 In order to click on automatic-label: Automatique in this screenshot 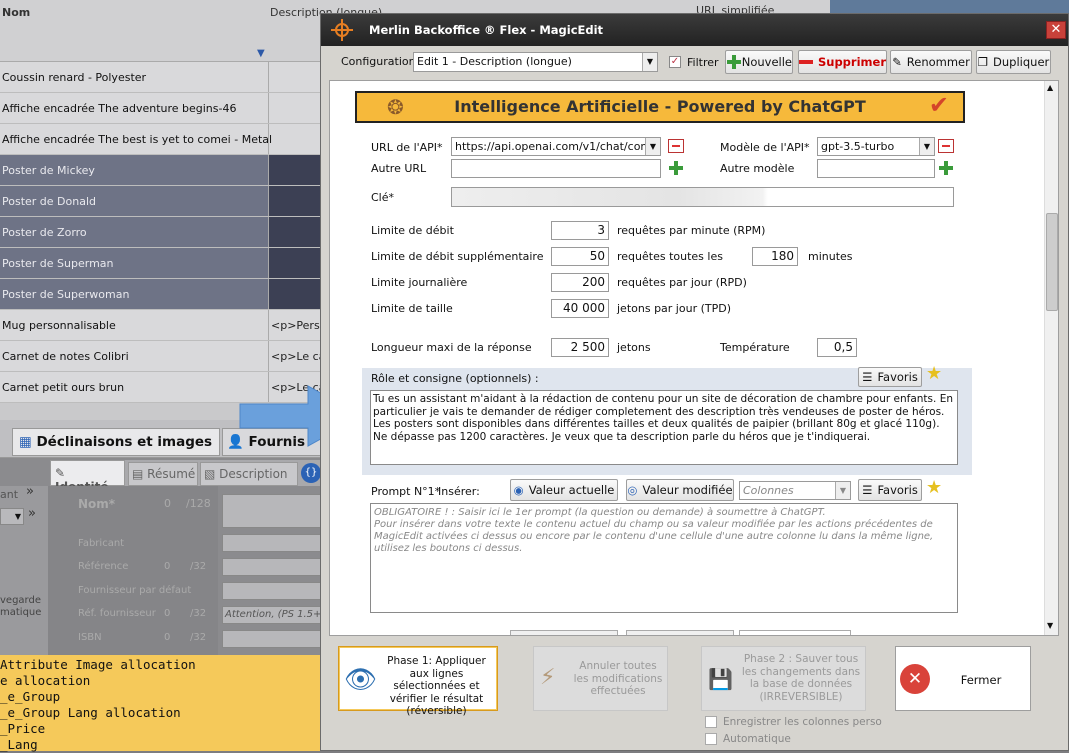, I will do `click(757, 739)`.